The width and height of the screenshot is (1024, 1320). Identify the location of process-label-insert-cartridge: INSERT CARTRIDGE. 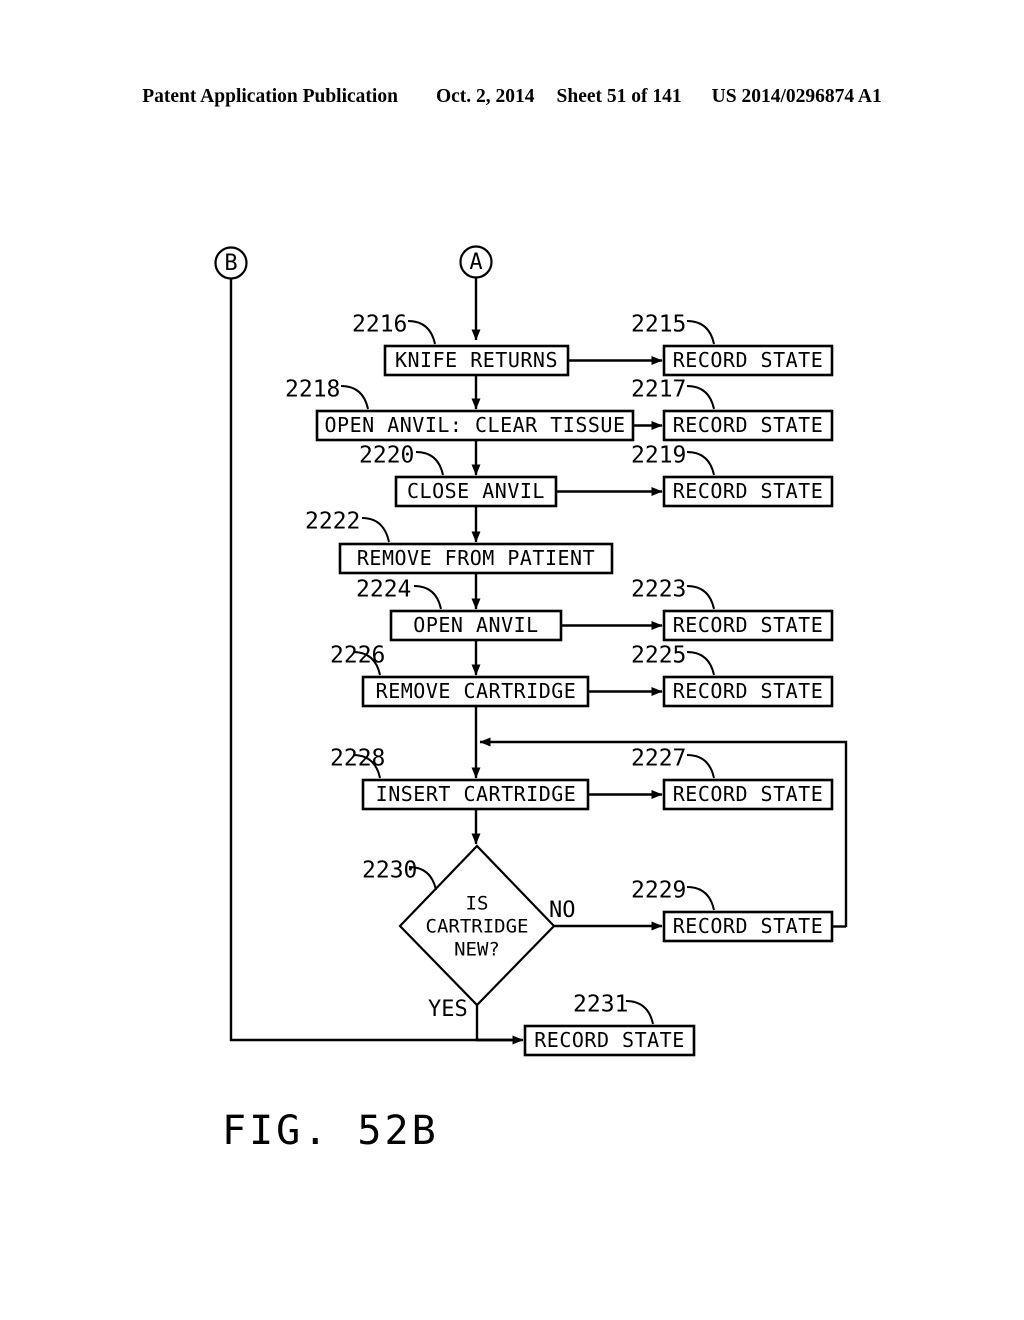
(476, 794).